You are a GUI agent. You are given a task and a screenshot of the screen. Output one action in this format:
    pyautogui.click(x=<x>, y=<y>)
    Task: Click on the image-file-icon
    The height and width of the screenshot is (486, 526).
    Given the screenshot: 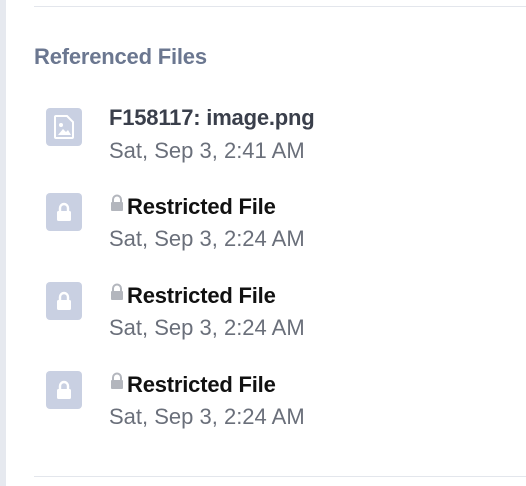 What is the action you would take?
    pyautogui.click(x=64, y=127)
    